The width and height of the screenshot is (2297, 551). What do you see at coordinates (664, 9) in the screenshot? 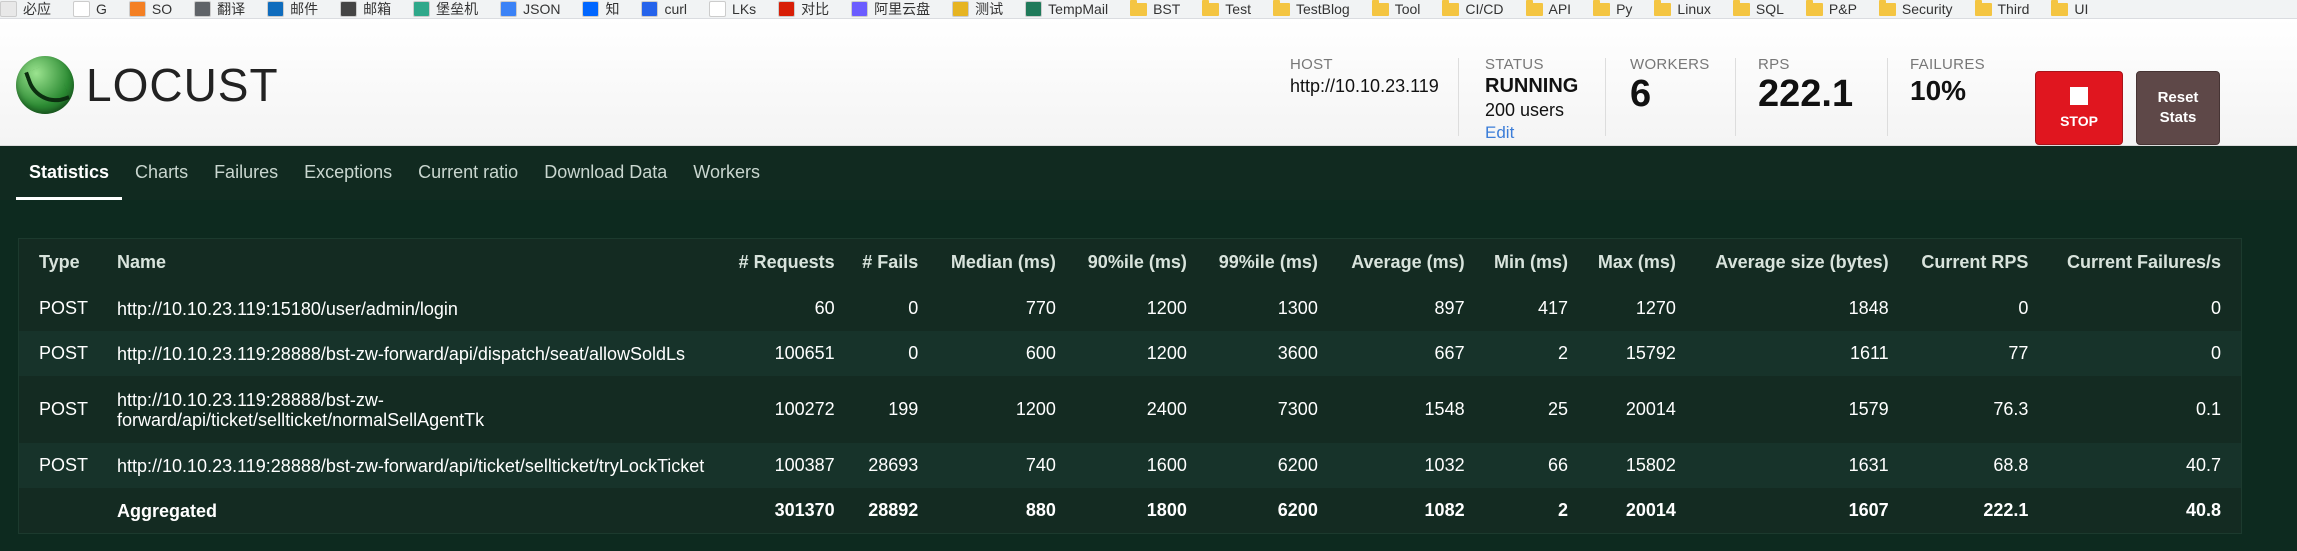
I see `bookmark-item: curl` at bounding box center [664, 9].